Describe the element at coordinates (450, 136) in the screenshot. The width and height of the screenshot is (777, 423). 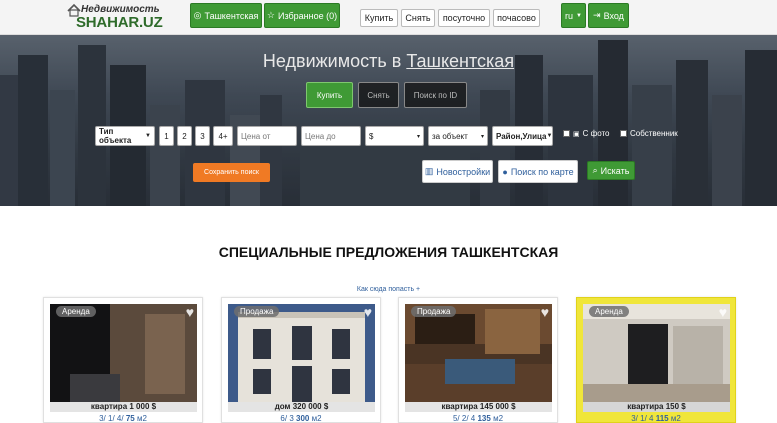
I see `price-per-value: за объект` at that location.